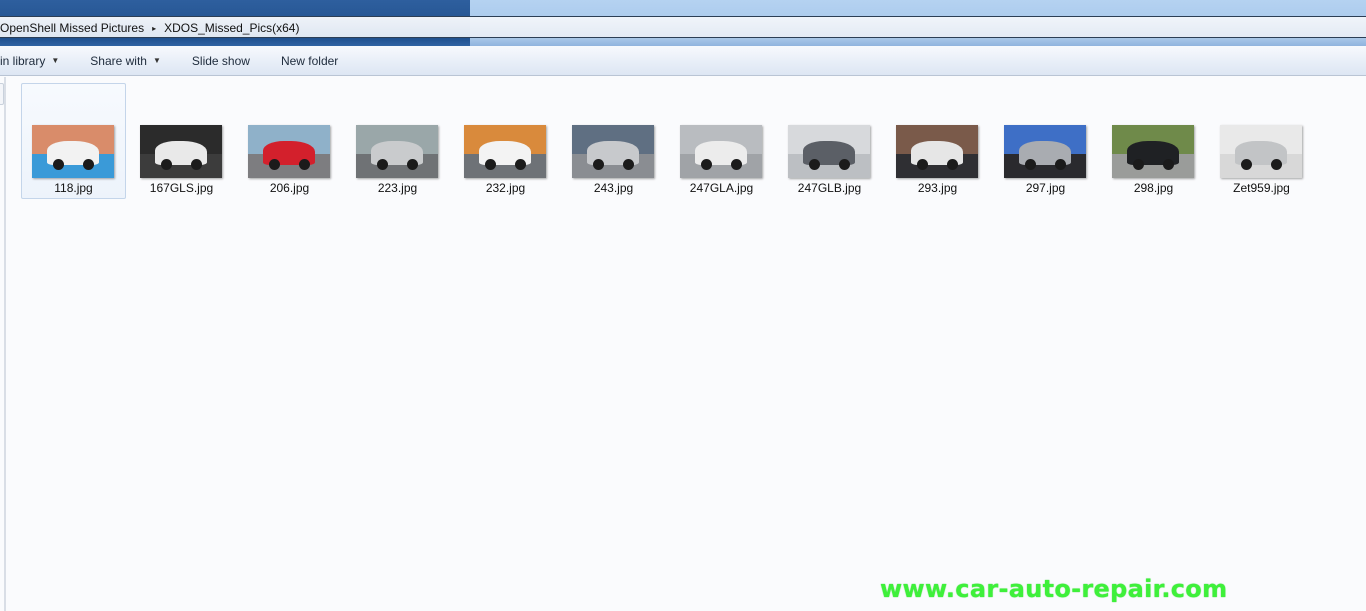 This screenshot has height=611, width=1366. What do you see at coordinates (118, 60) in the screenshot?
I see `share-with-label: Share with` at bounding box center [118, 60].